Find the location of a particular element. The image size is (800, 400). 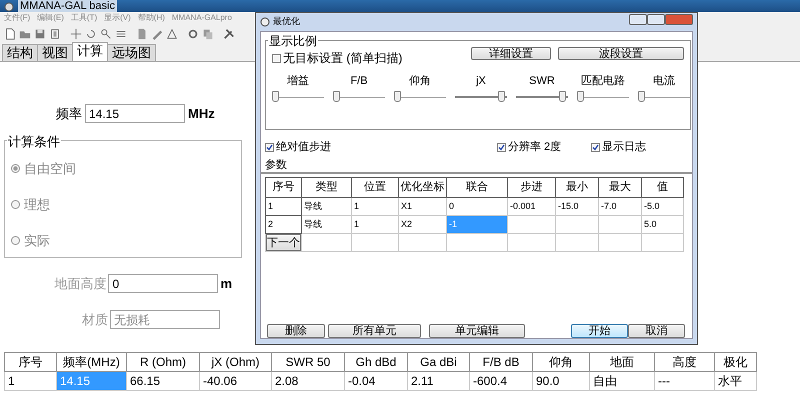

table-cell: 5.0 is located at coordinates (663, 225).